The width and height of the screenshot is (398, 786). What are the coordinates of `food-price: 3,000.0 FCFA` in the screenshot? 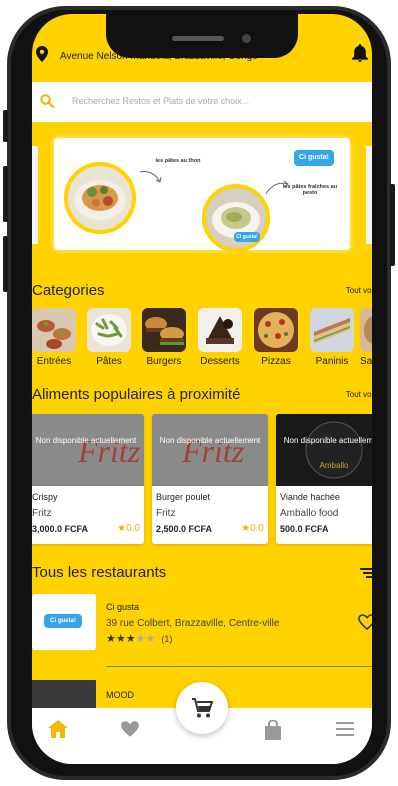 It's located at (60, 529).